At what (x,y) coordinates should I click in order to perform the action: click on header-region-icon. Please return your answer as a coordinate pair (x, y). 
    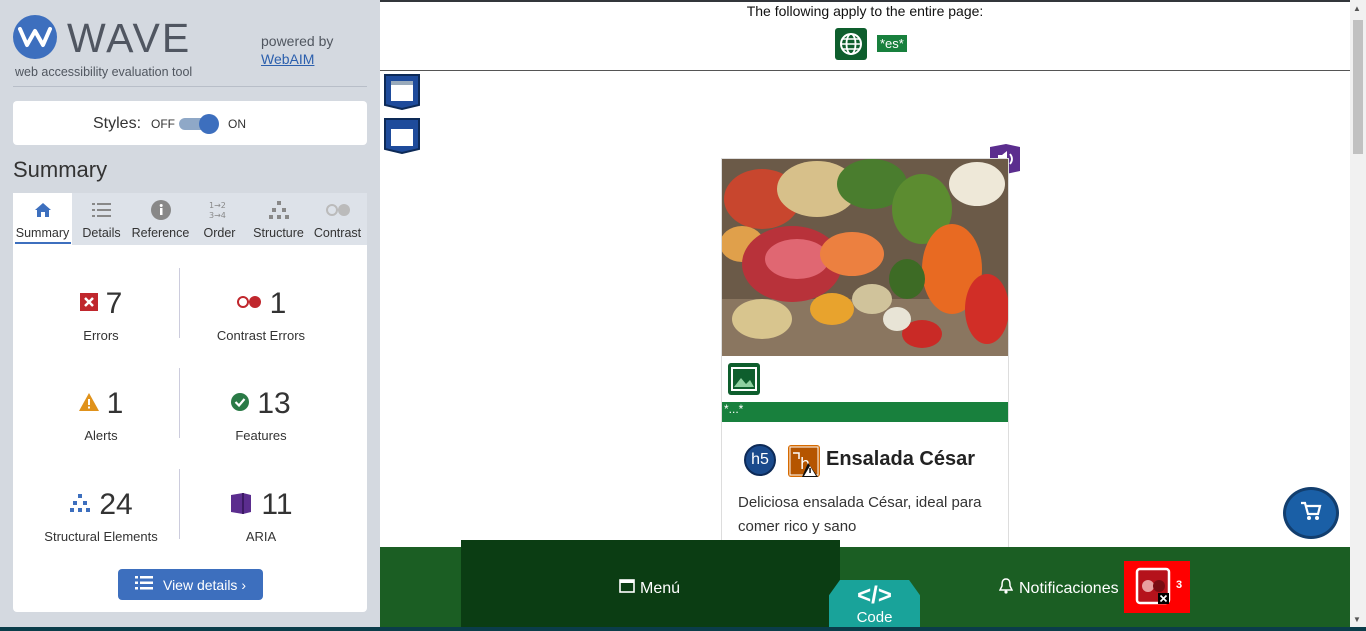
    Looking at the image, I should click on (402, 92).